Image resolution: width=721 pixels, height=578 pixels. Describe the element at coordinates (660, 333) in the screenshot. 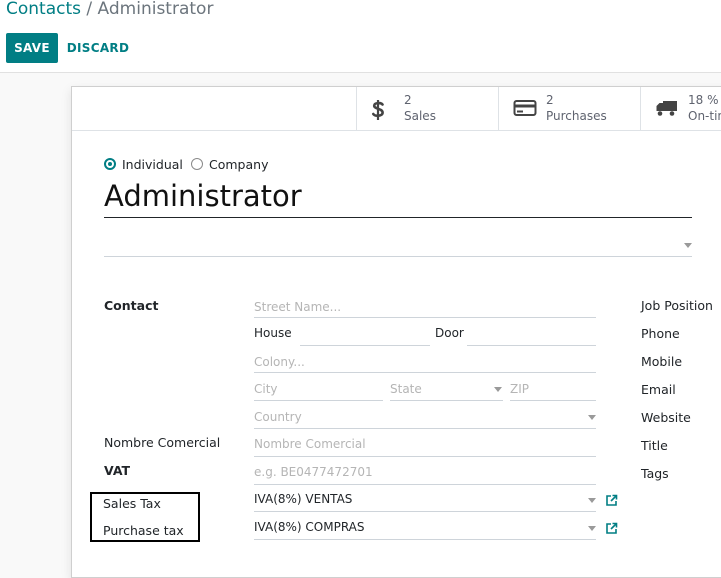

I see `phone-label: Phone` at that location.